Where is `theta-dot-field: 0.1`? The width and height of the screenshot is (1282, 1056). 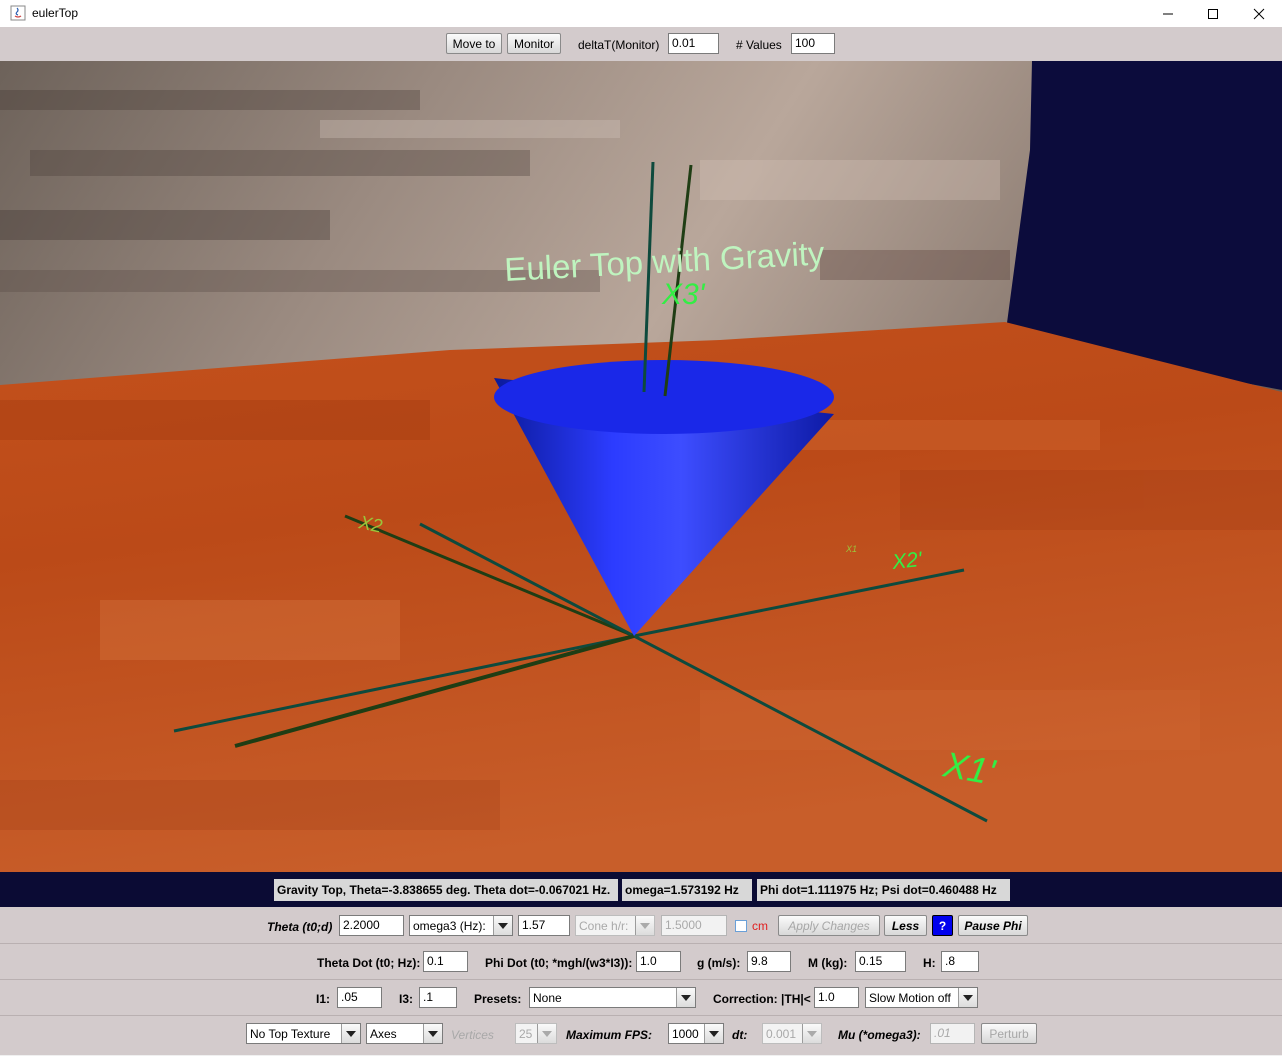
theta-dot-field: 0.1 is located at coordinates (445, 961).